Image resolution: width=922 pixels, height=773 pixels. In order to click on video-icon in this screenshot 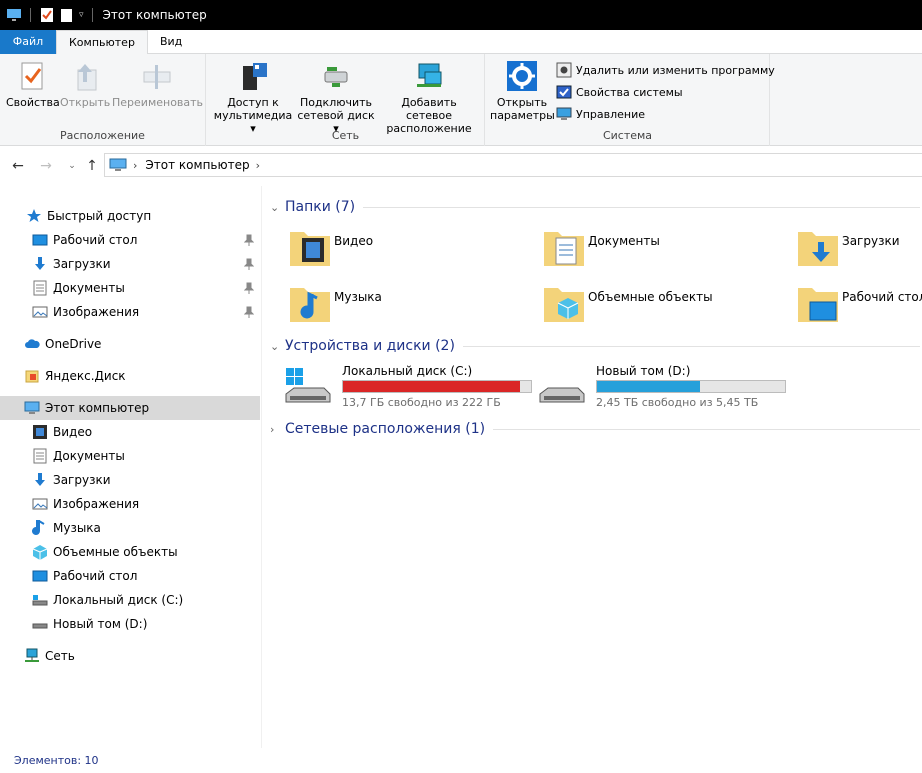, I will do `click(40, 432)`.